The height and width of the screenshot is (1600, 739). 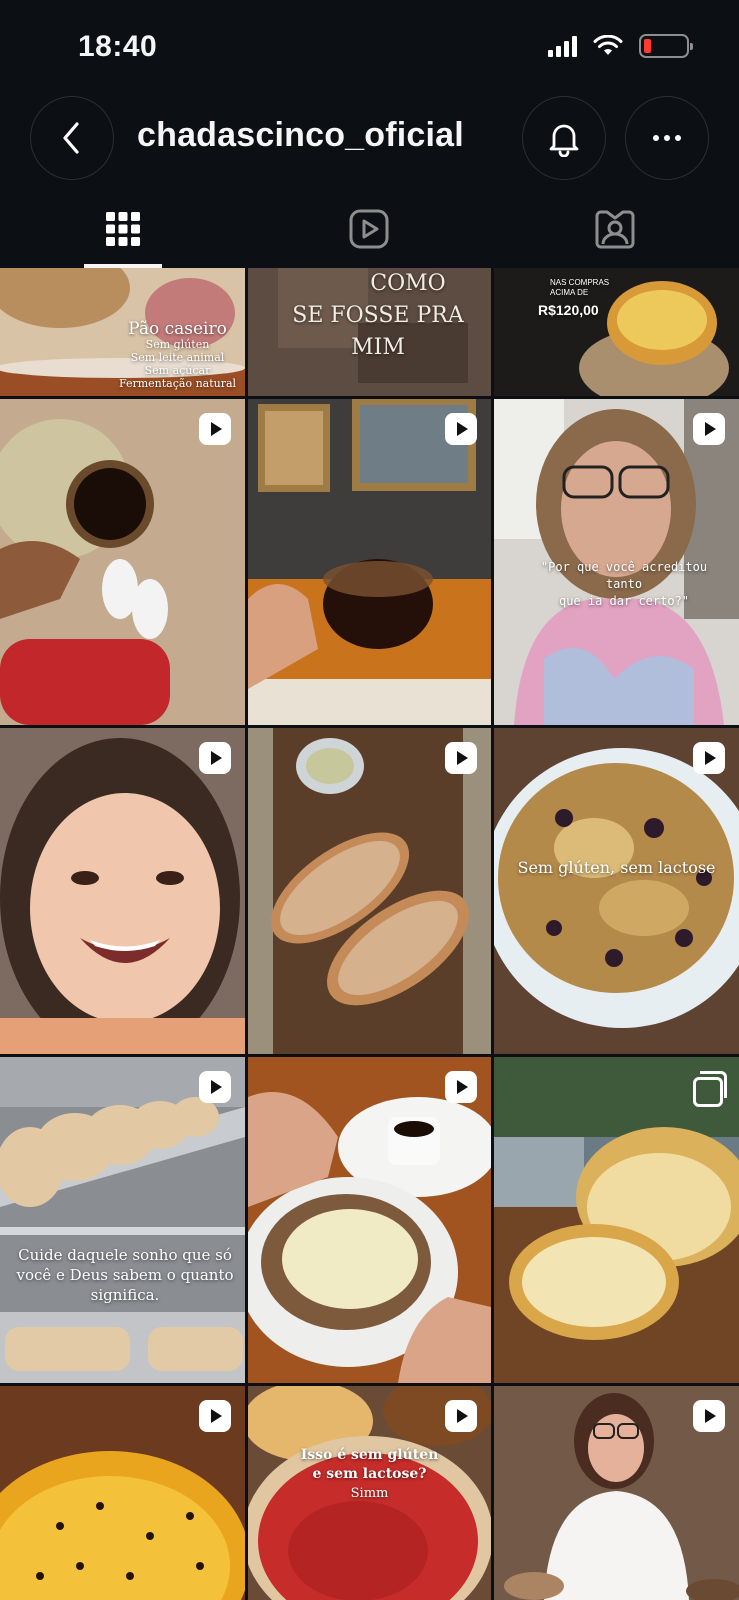 I want to click on post-tile: COMO SE FOSSE PRA MIM, so click(x=369, y=332).